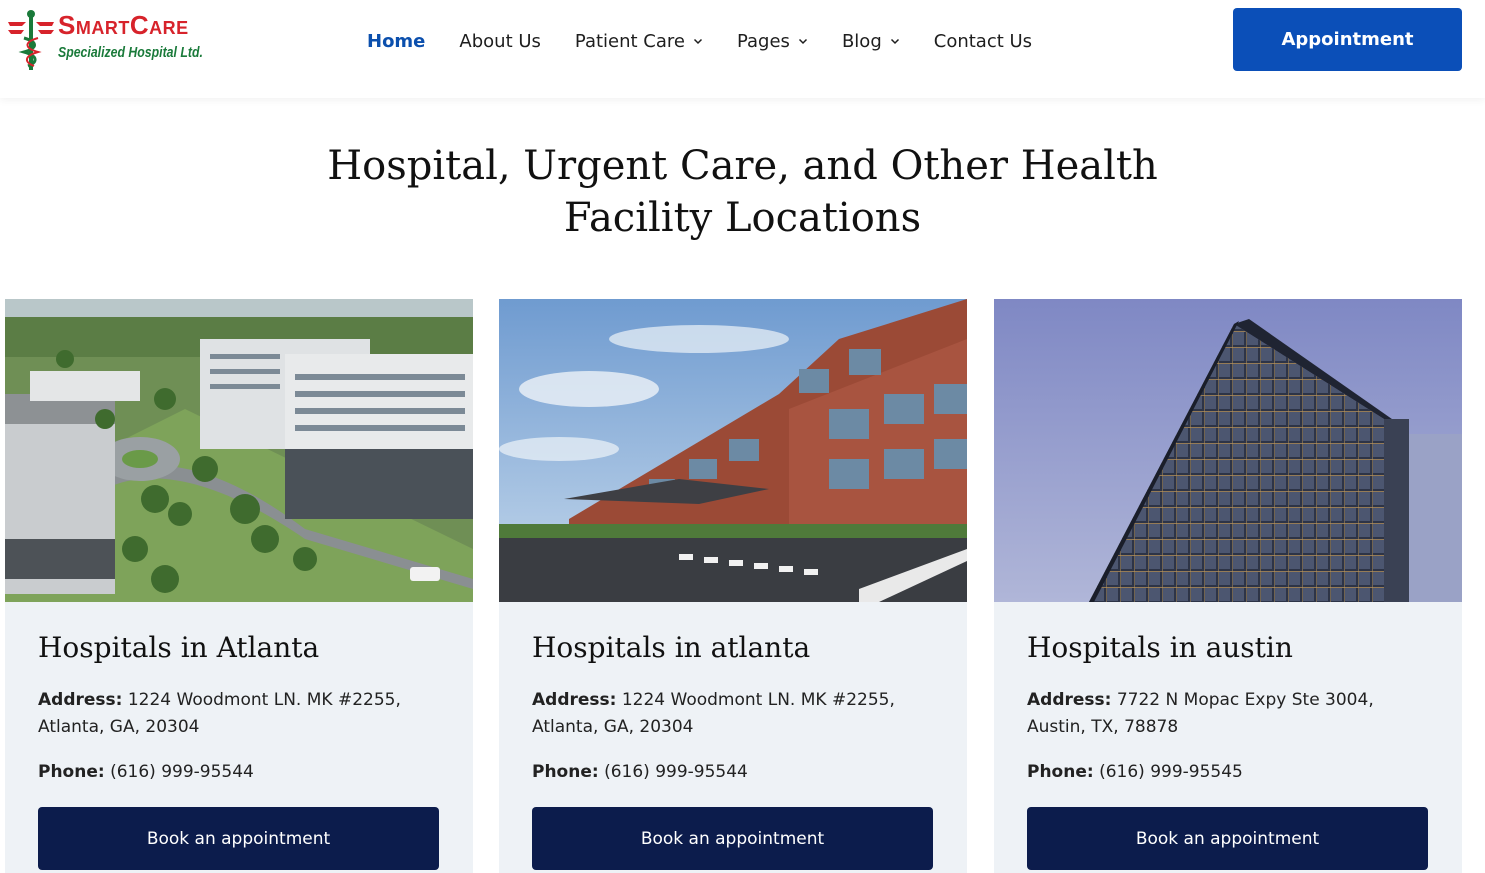  I want to click on page-title-line2: Facility Locations, so click(742, 218).